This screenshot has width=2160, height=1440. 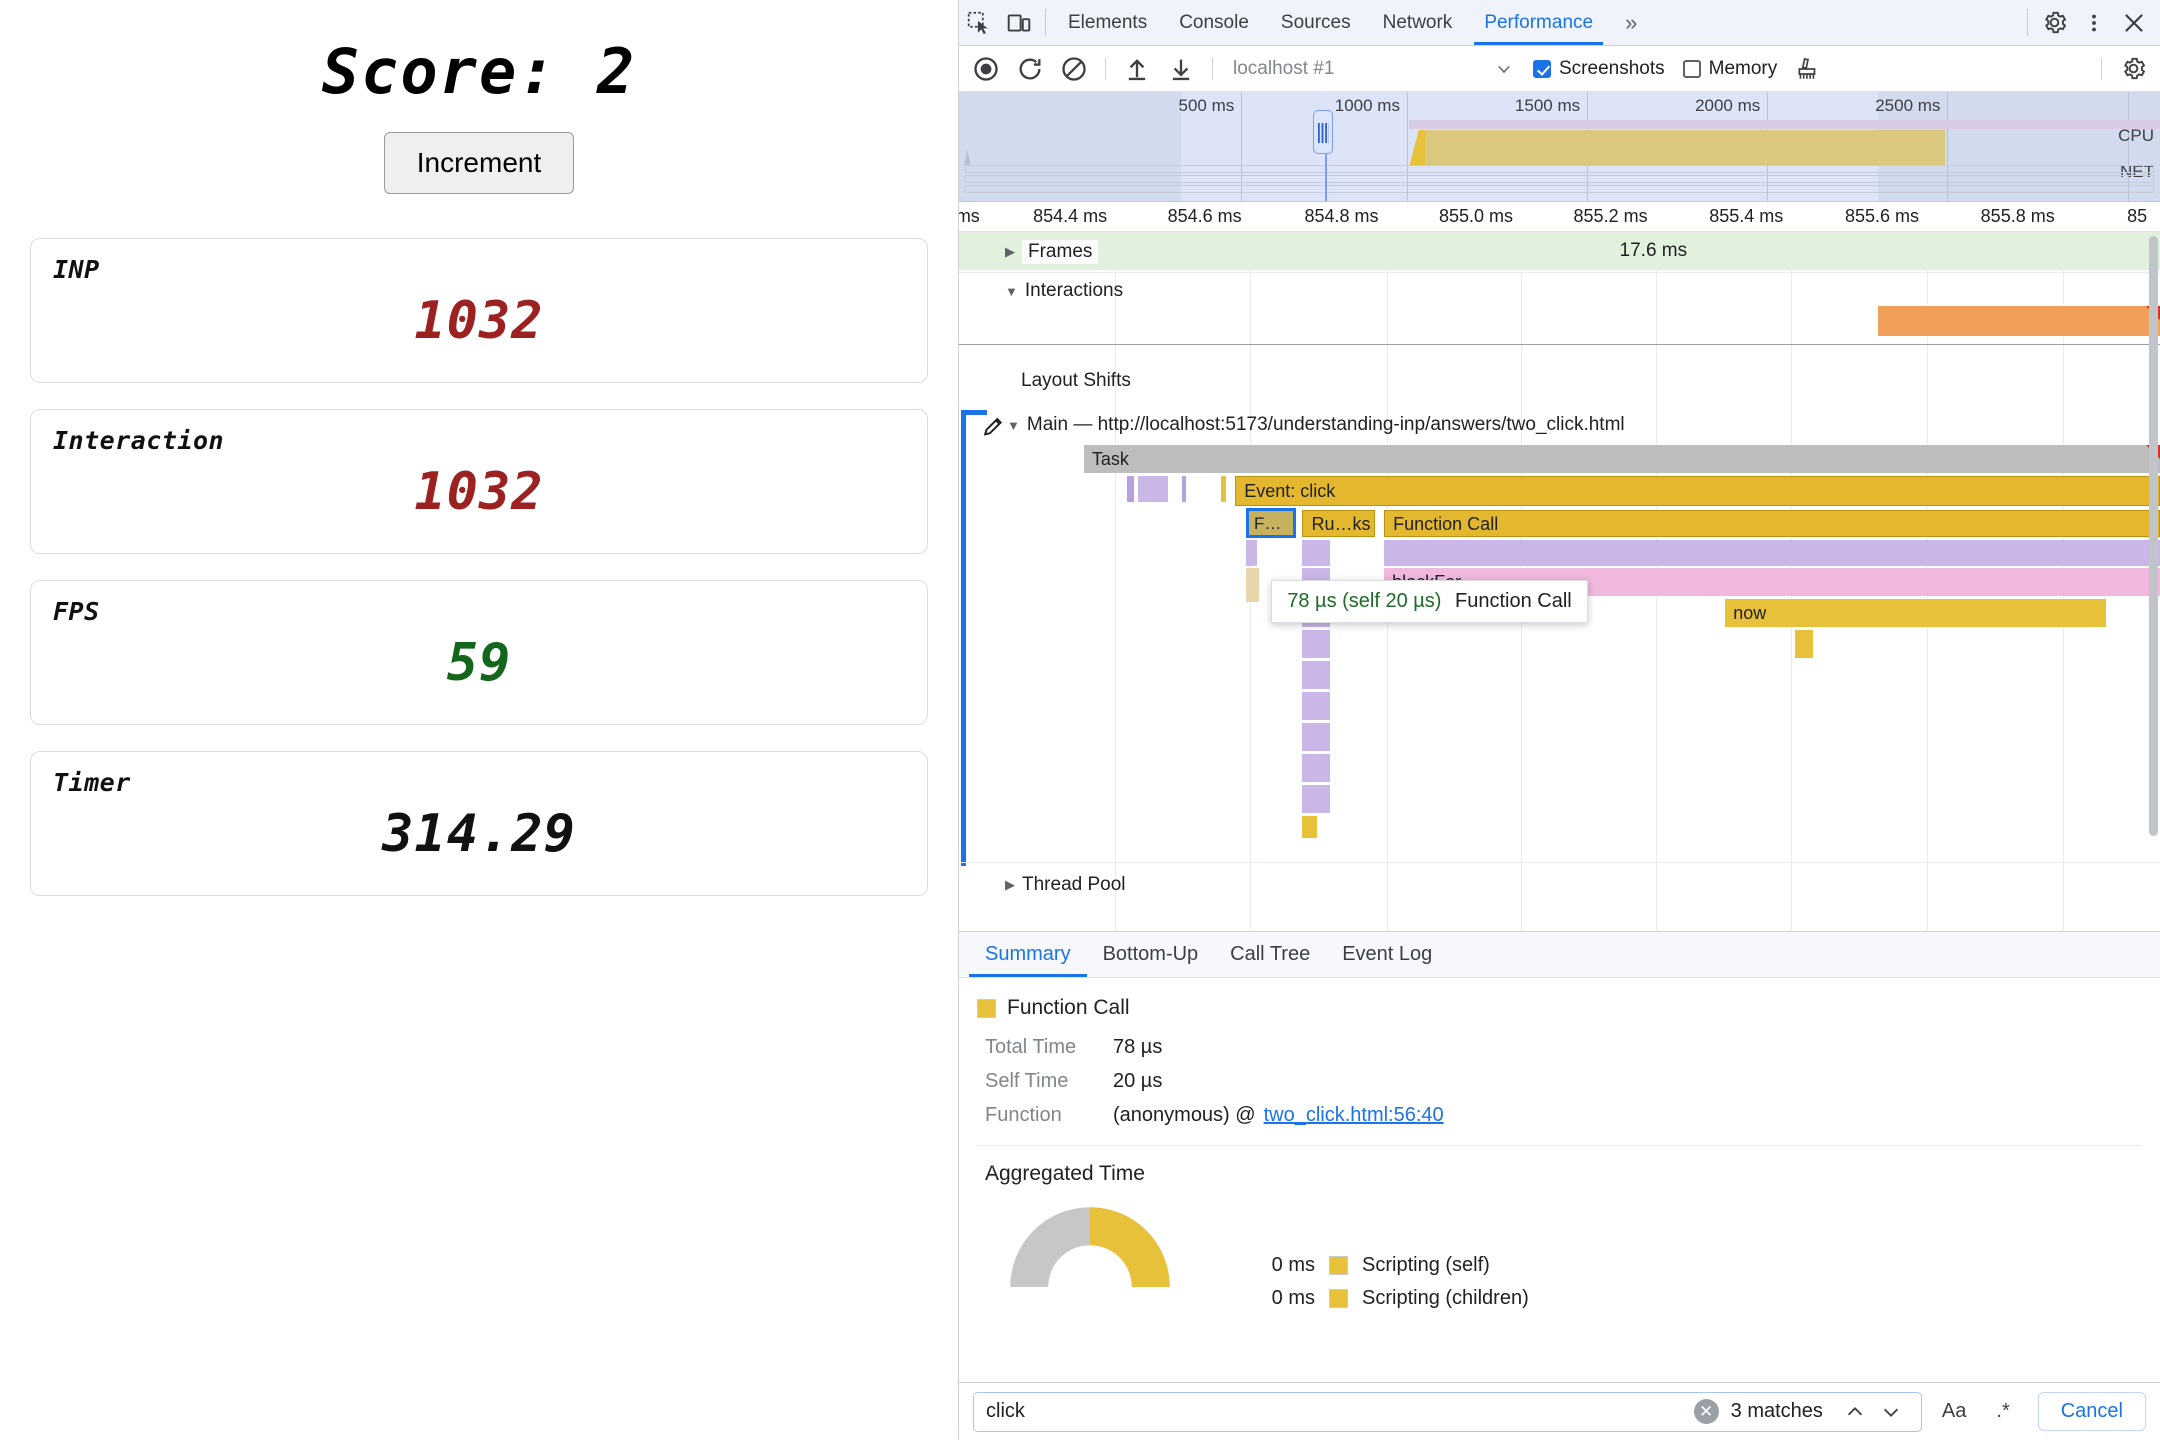 I want to click on track-label: Thread Pool, so click(x=1074, y=884).